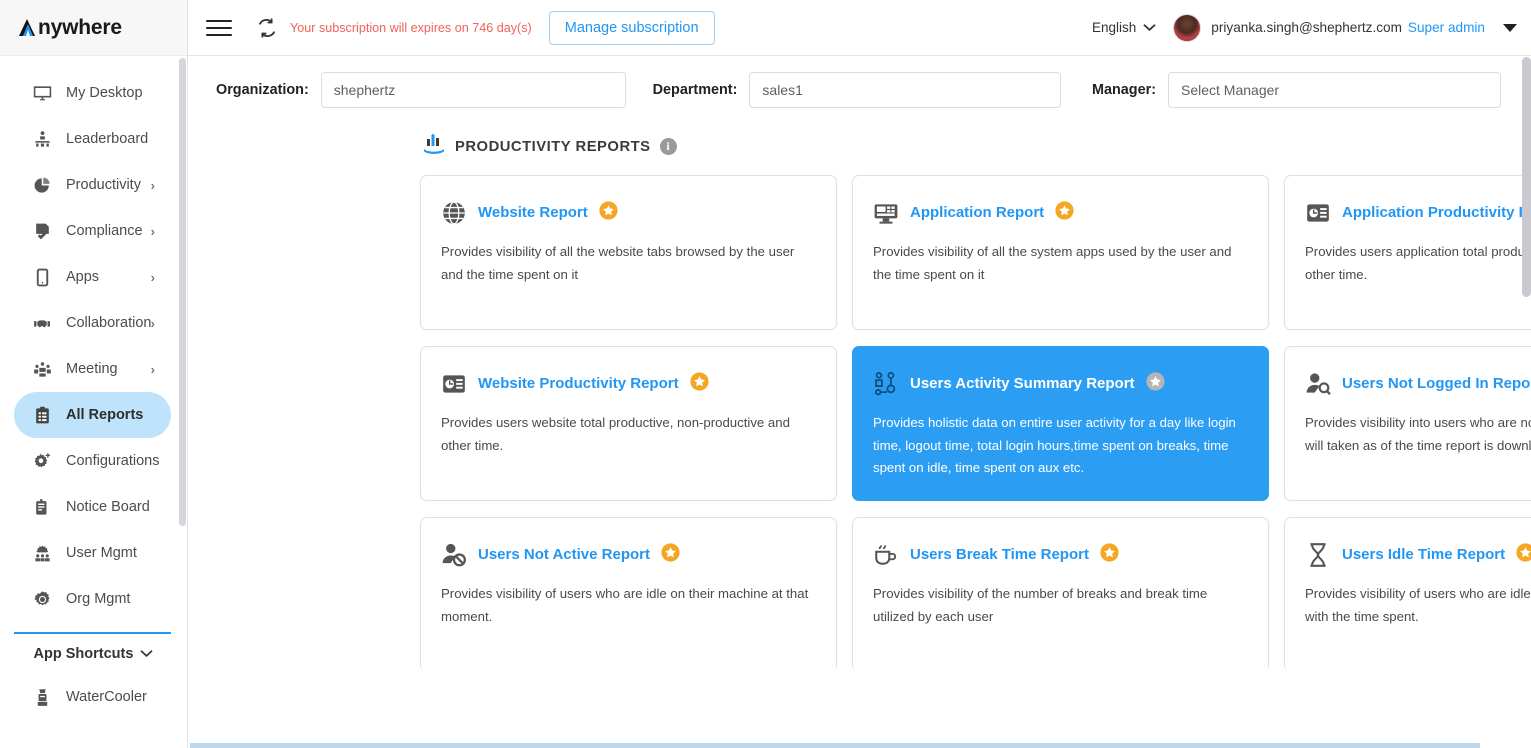  I want to click on hamburger-menu-icon, so click(219, 27).